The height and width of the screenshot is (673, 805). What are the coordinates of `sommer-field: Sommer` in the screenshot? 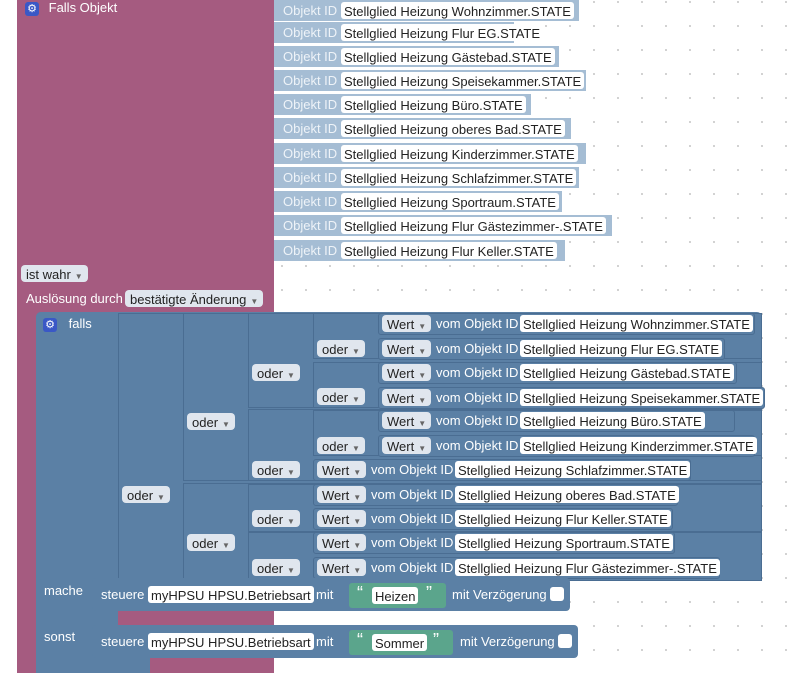 It's located at (400, 642).